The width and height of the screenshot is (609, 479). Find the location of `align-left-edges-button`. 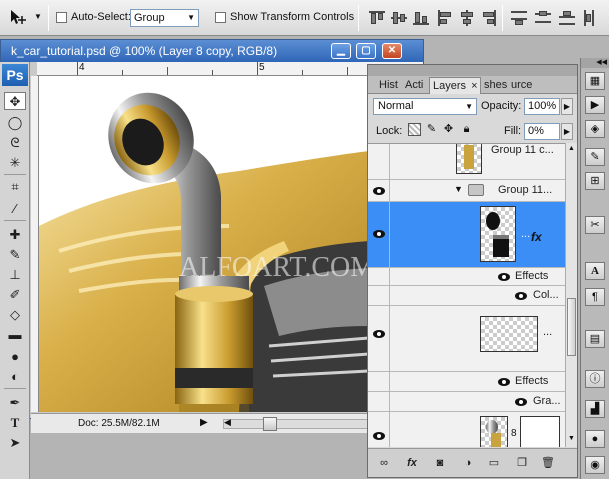

align-left-edges-button is located at coordinates (445, 18).